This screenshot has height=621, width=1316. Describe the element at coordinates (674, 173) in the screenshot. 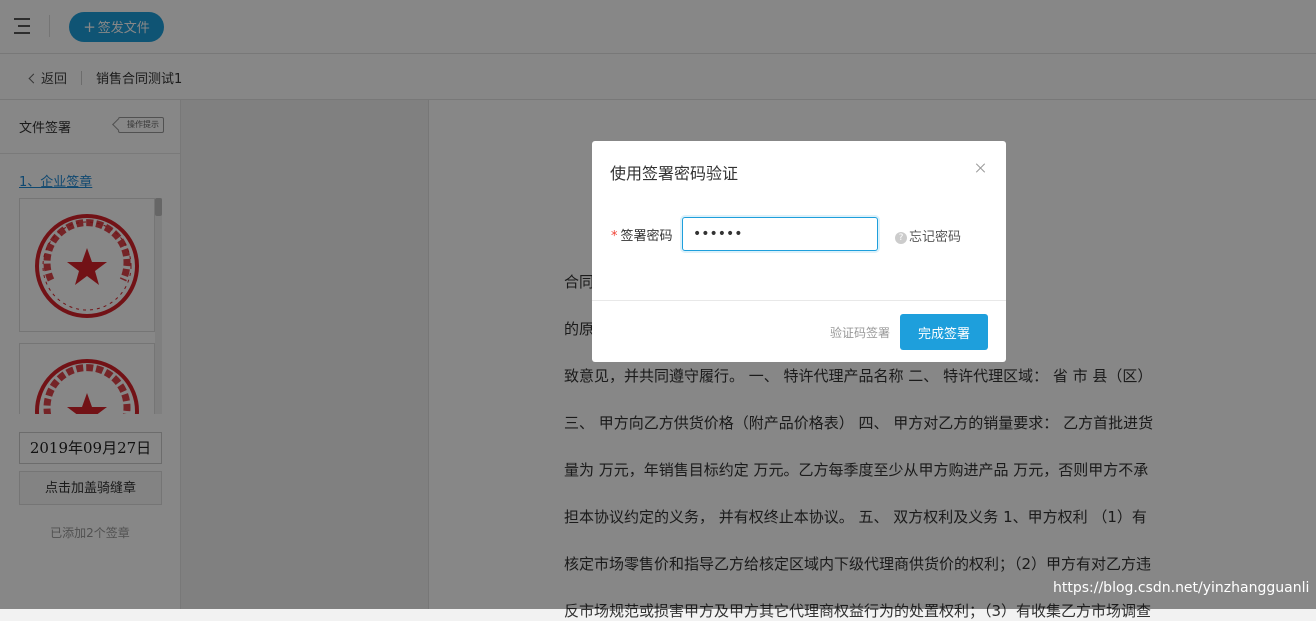

I see `dialog-title: 使用签署密码验证` at that location.